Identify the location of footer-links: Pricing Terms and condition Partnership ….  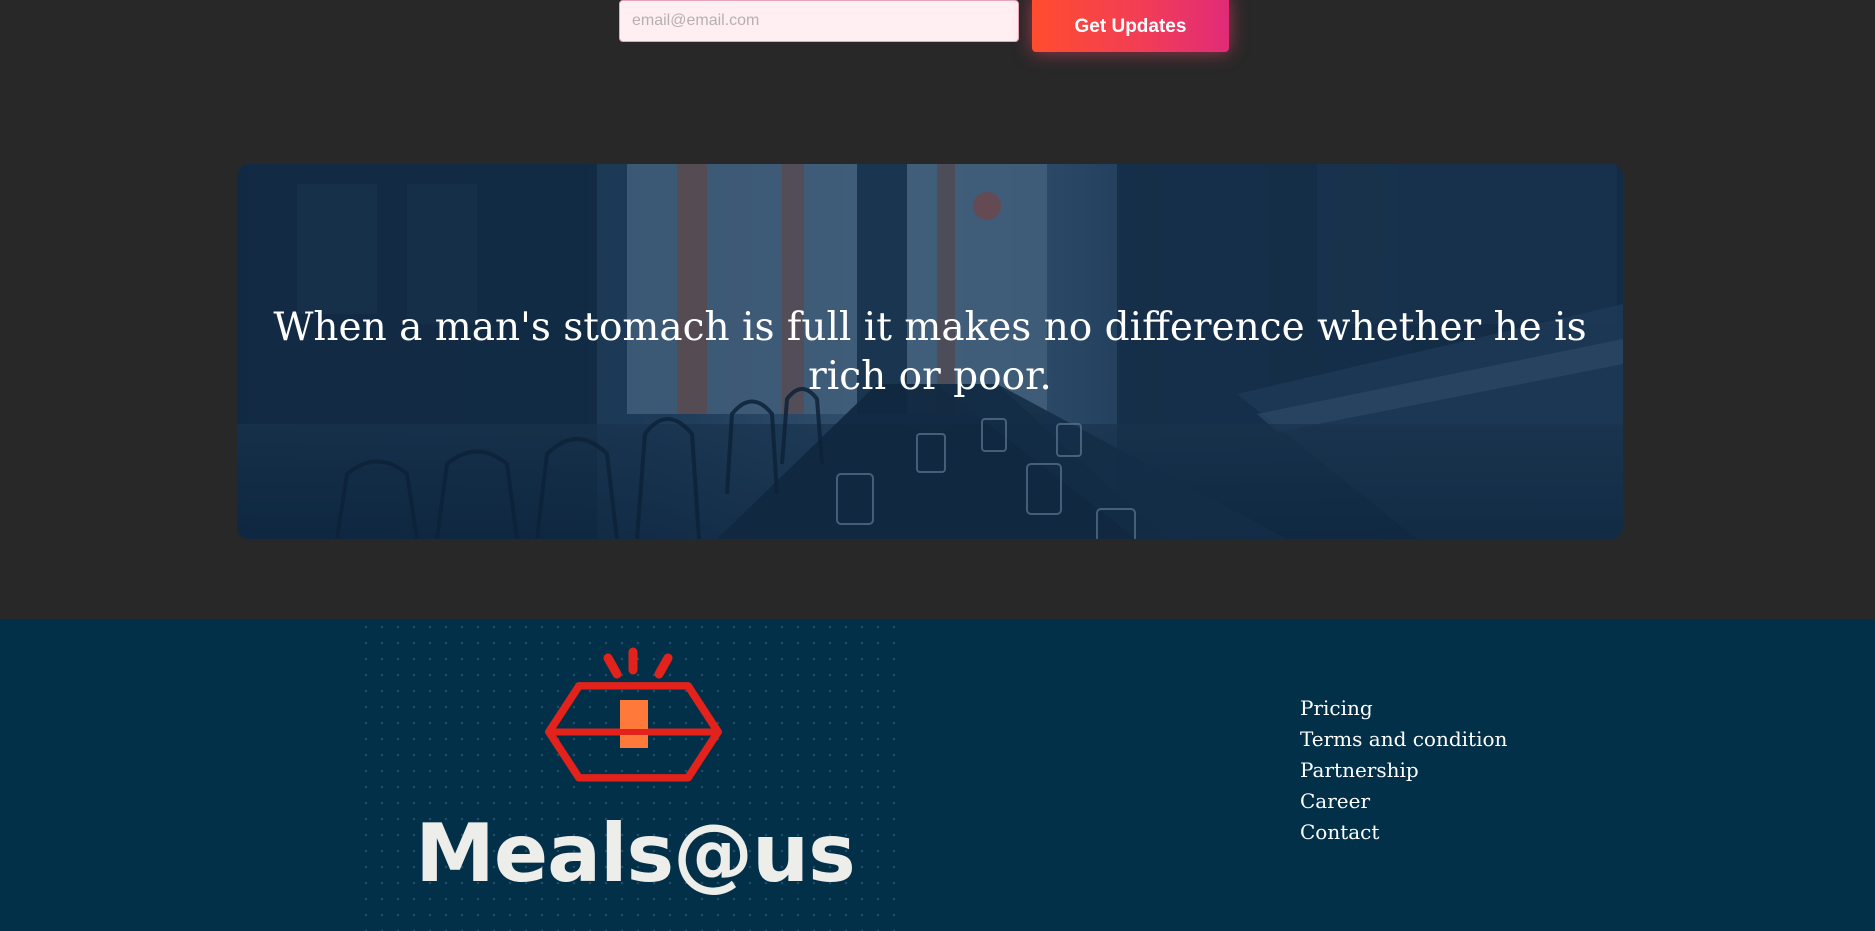
(1403, 770).